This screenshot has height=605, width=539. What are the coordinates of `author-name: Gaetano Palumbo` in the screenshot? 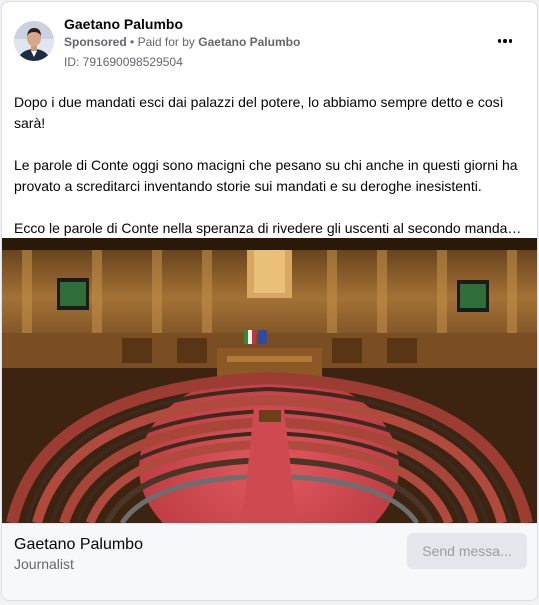 It's located at (123, 24).